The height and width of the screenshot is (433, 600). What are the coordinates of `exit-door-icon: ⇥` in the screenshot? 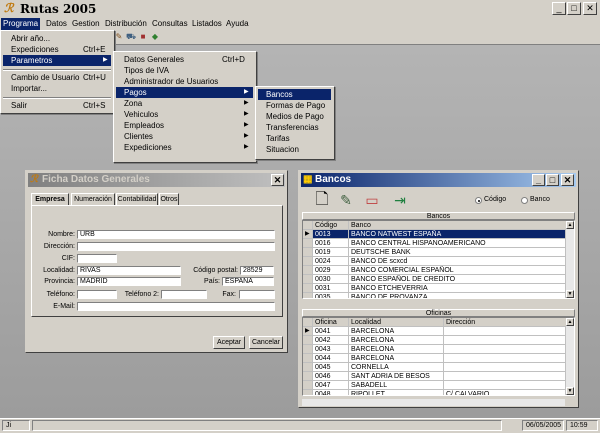 It's located at (400, 200).